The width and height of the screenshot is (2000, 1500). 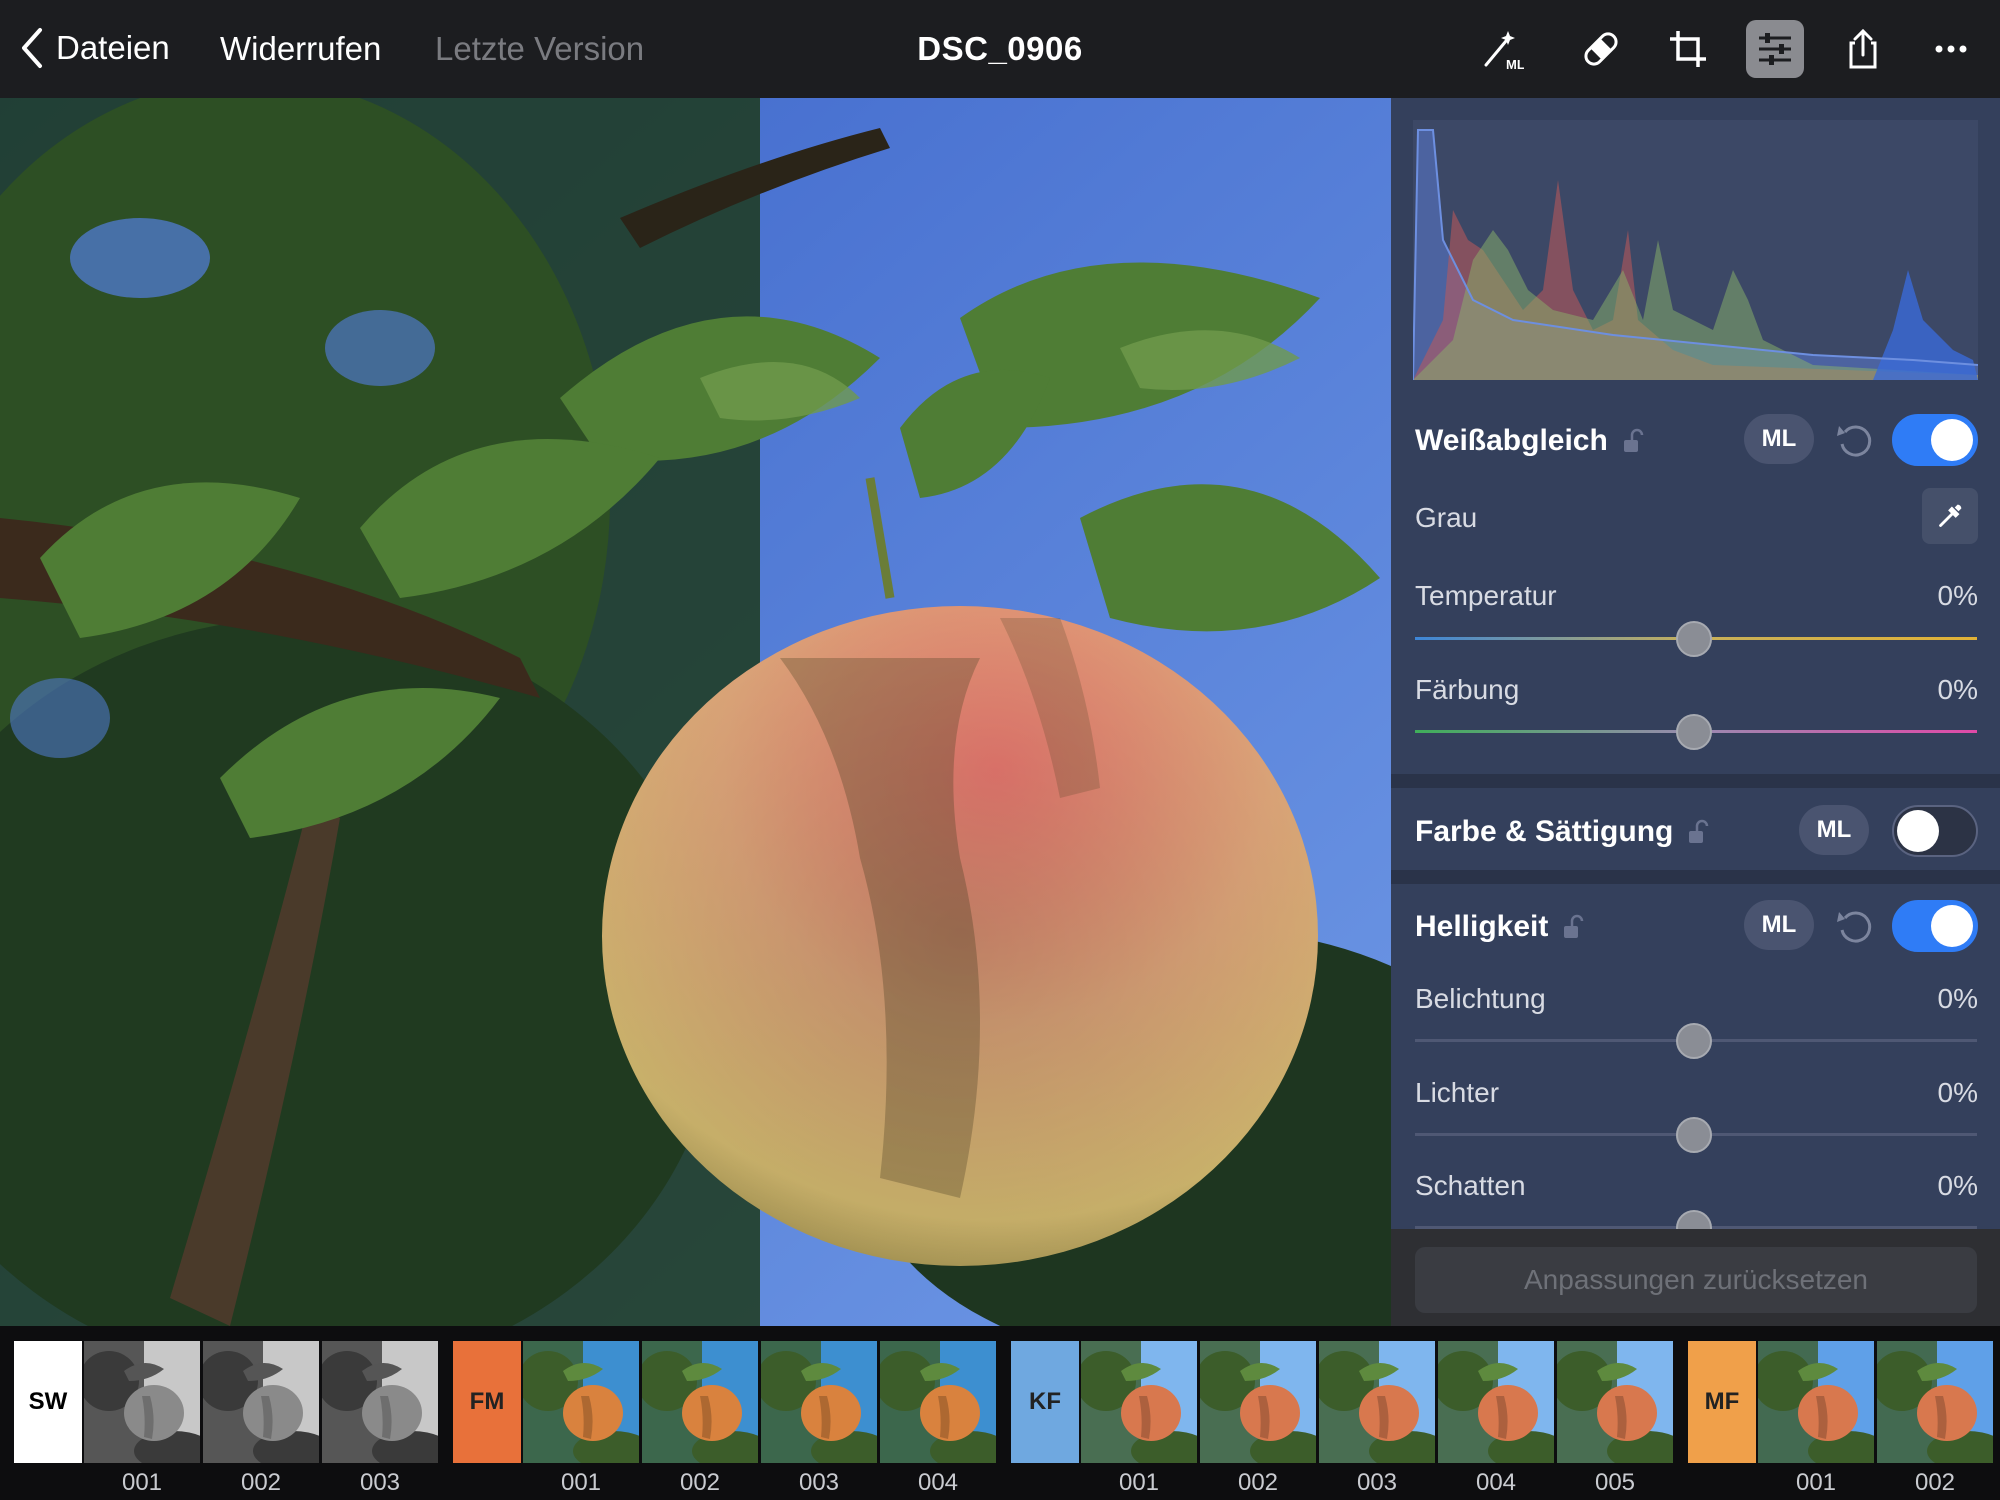 I want to click on brightness-ml-button: ML, so click(x=1779, y=925).